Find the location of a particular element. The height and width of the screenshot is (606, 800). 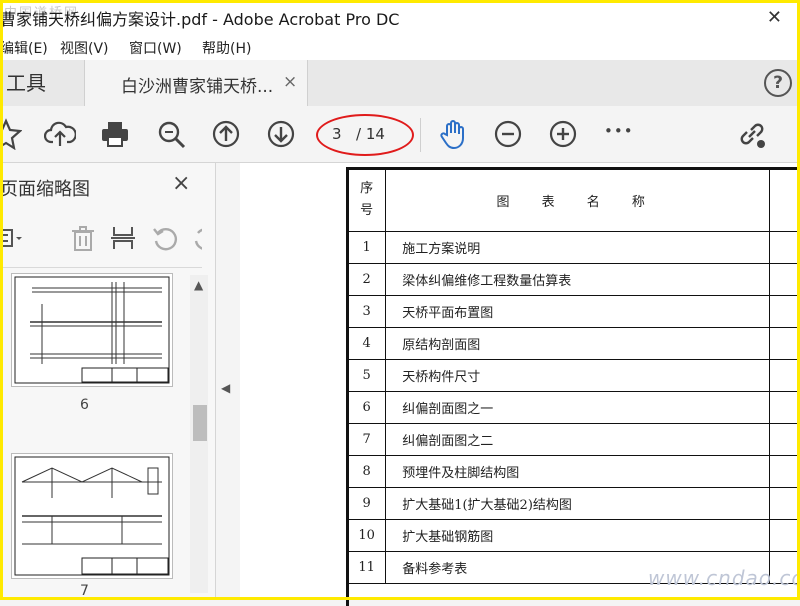

window-title: 曹家铺天桥纠偏方案设计.pdf - Adobe Acrobat Pro DC is located at coordinates (200, 19).